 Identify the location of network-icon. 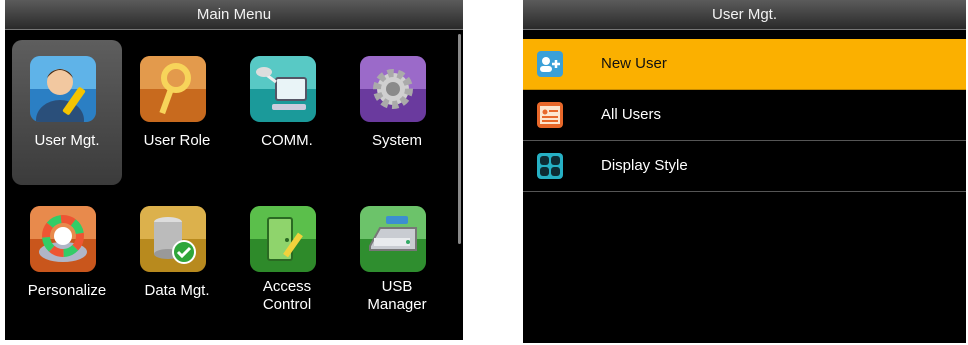
(283, 89).